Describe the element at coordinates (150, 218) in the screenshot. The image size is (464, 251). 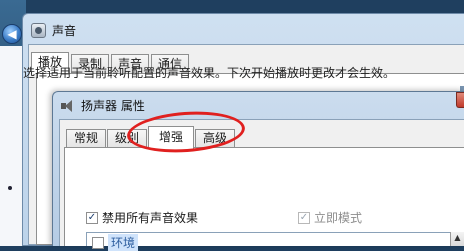
I see `disable-all-effects-label: 禁用所有声音效果` at that location.